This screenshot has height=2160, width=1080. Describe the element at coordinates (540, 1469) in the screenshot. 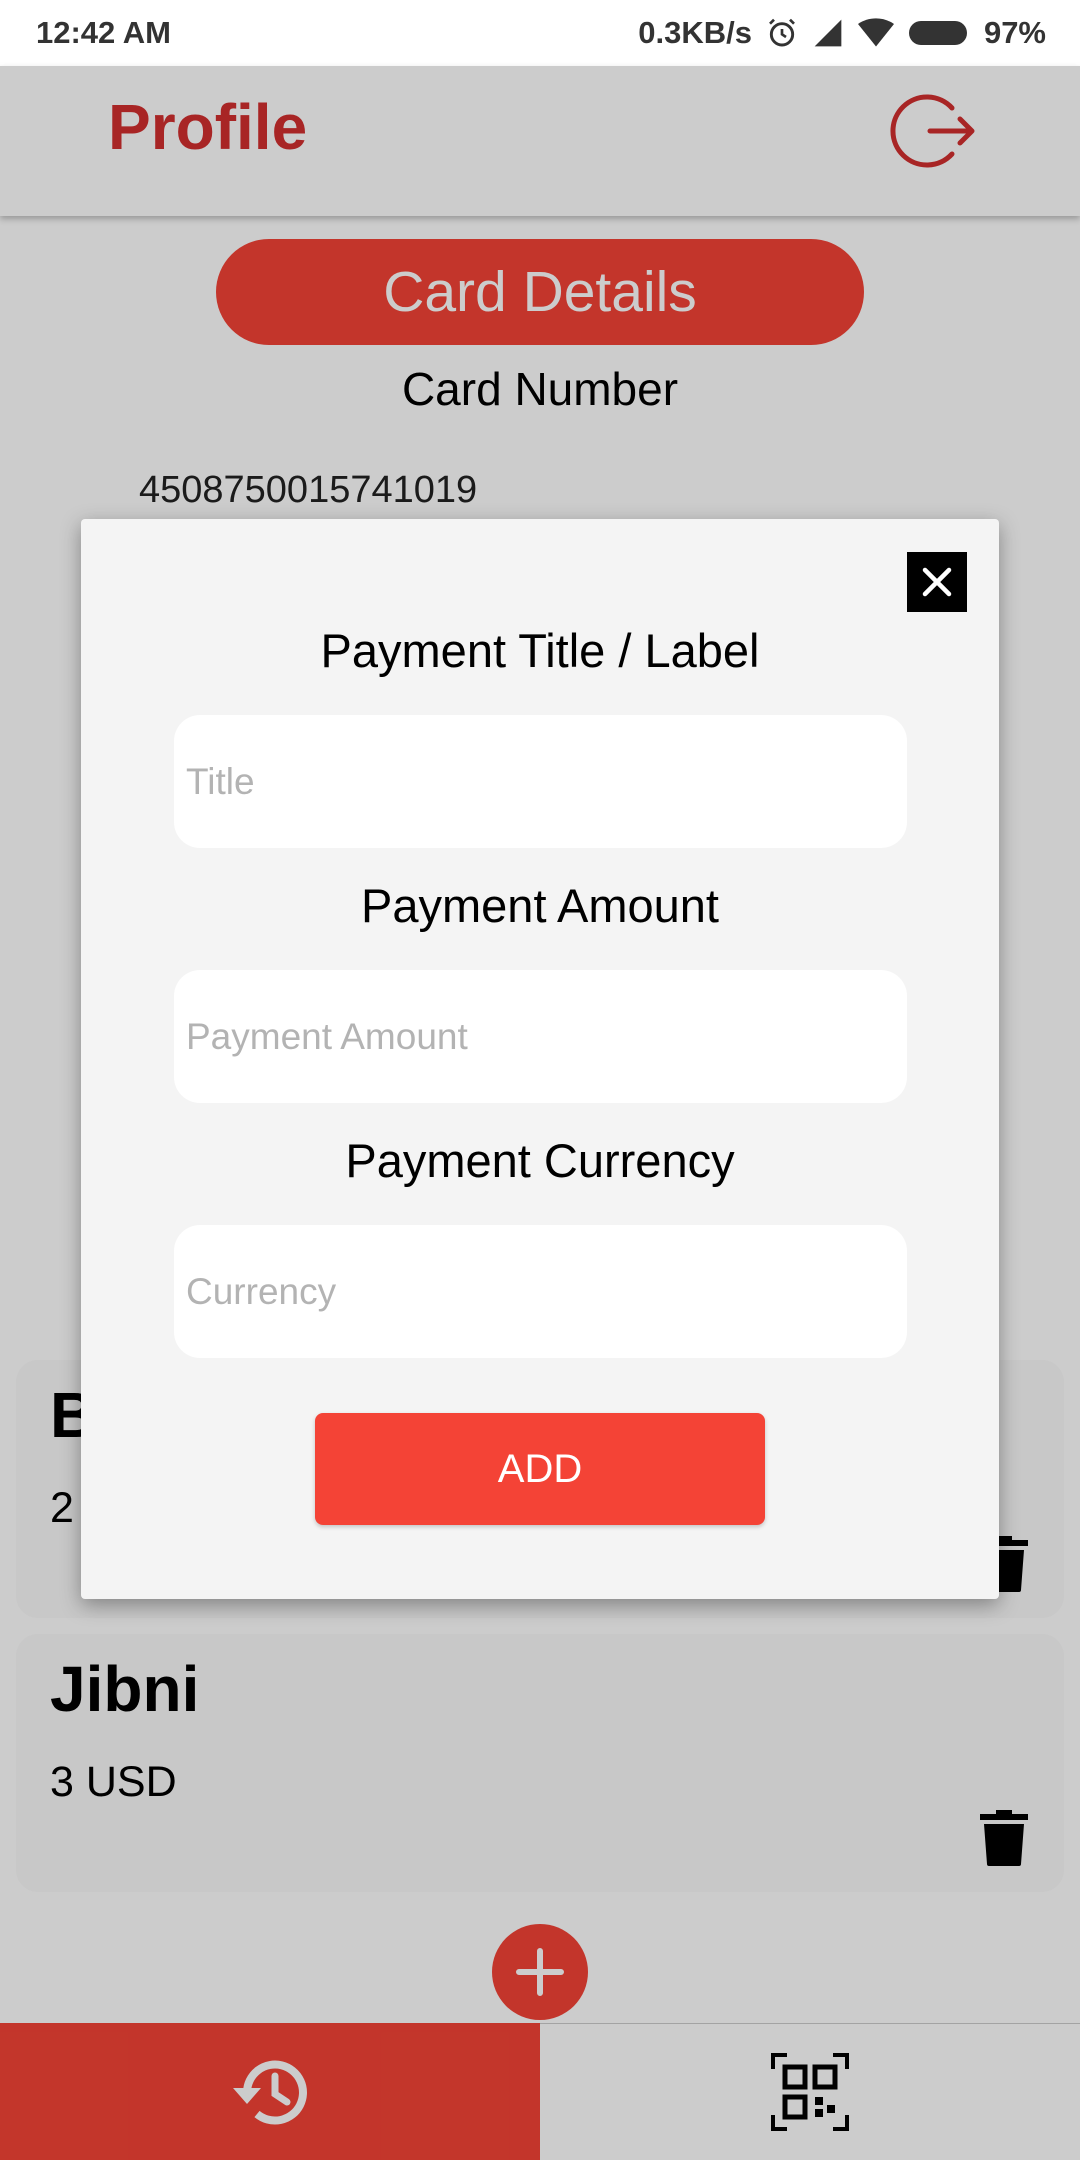

I see `add-button: ADD` at that location.